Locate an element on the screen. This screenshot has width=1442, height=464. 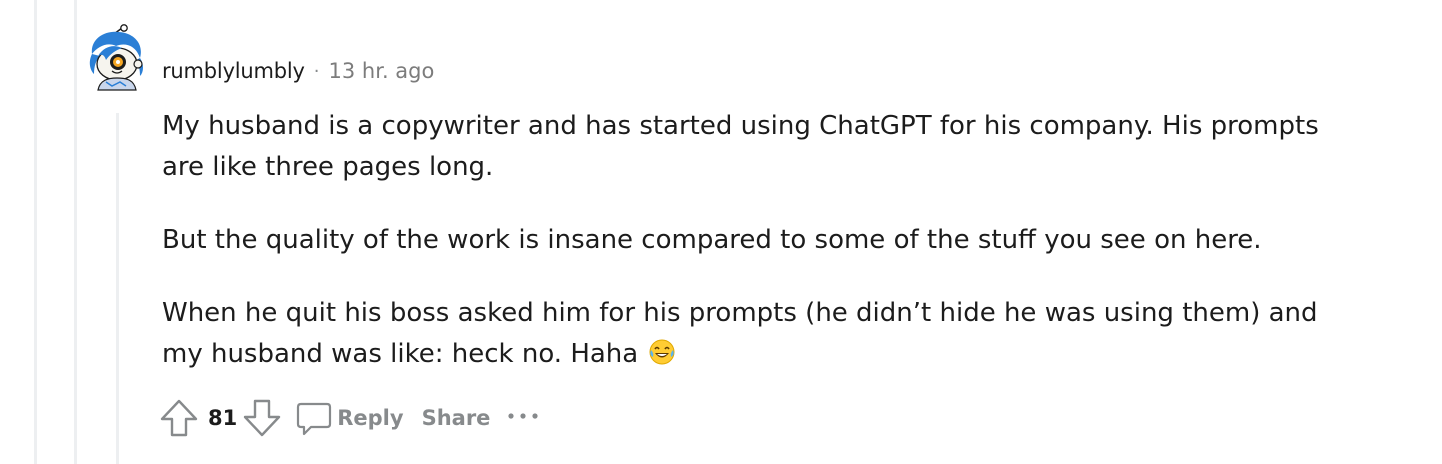
more-options-icon is located at coordinates (523, 416).